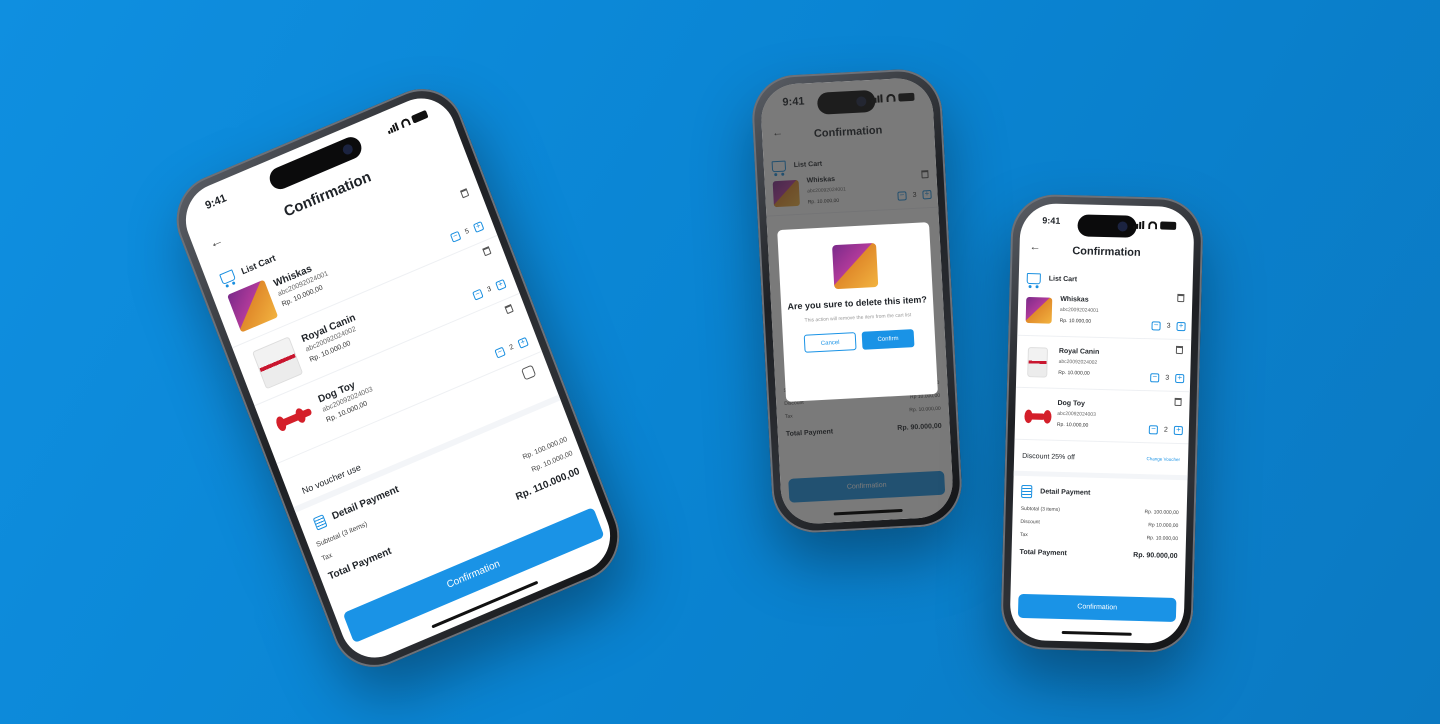  What do you see at coordinates (1161, 512) in the screenshot?
I see `subtotal-value: Rp. 100.000,00` at bounding box center [1161, 512].